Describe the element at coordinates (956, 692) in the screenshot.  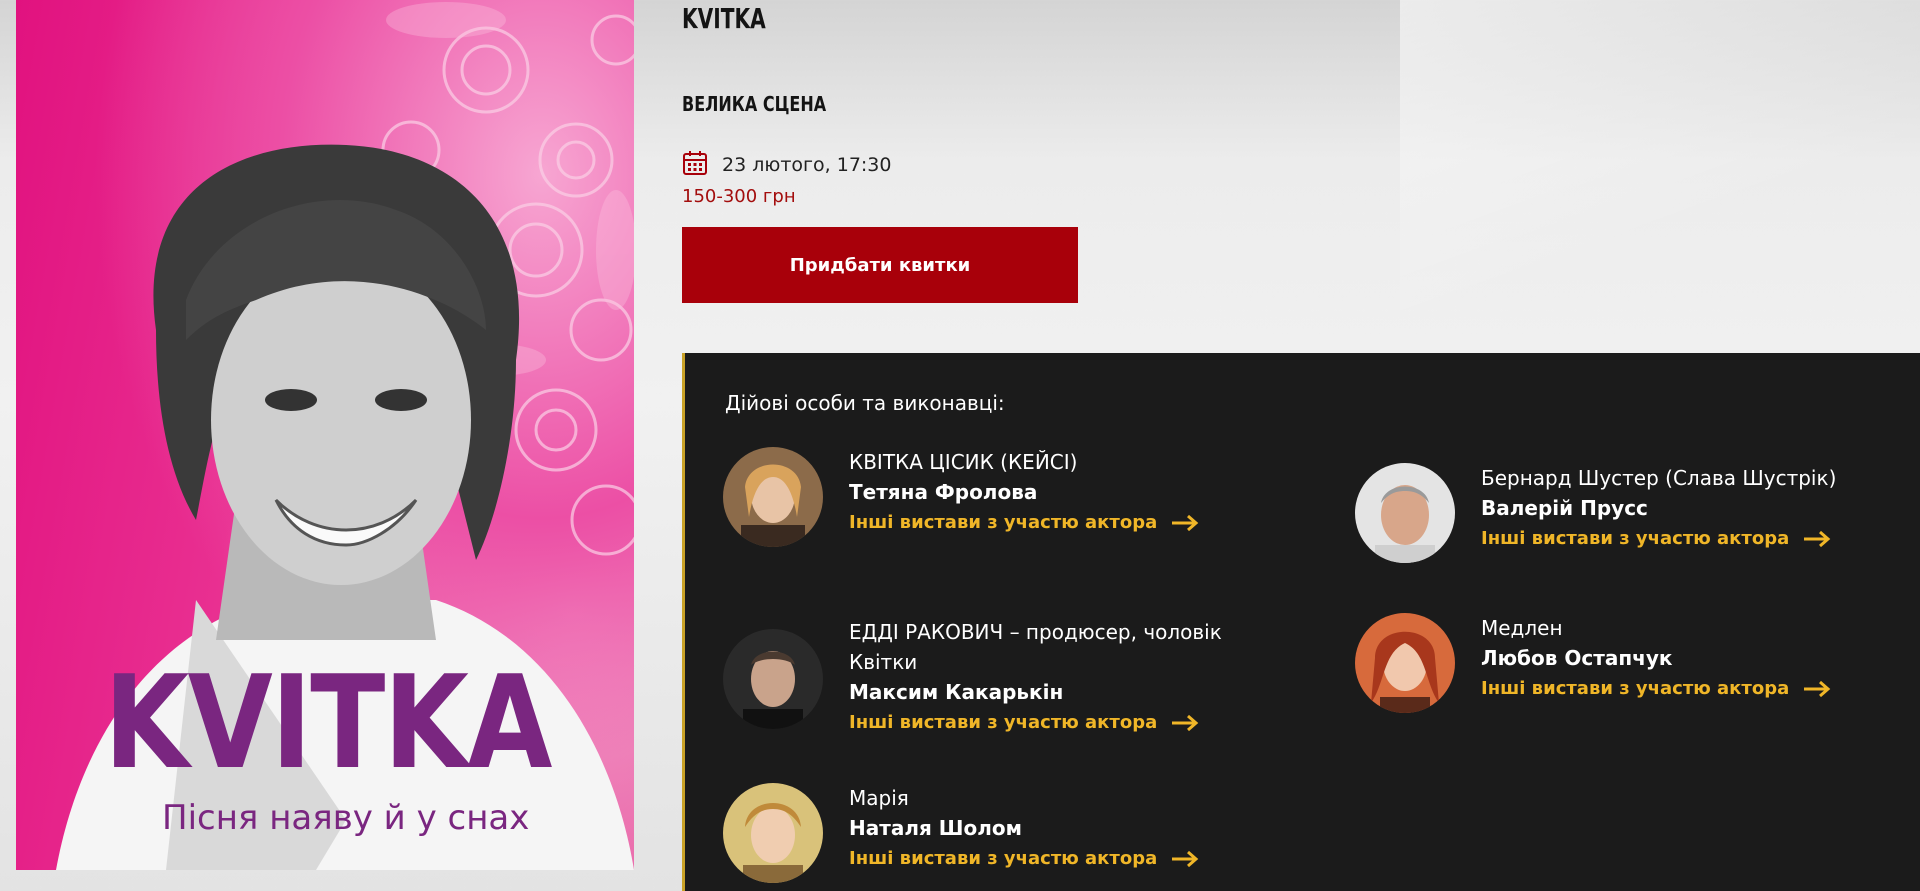
I see `actor-name: Максим Какарькін` at that location.